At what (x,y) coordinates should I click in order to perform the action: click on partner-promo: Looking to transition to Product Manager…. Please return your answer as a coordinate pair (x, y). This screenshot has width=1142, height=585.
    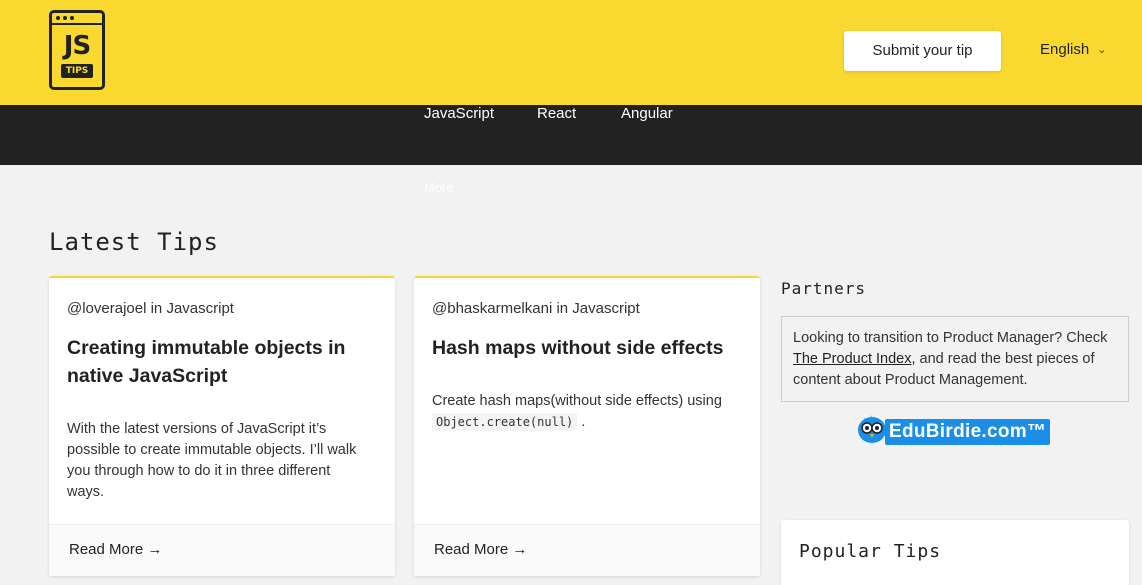
    Looking at the image, I should click on (955, 359).